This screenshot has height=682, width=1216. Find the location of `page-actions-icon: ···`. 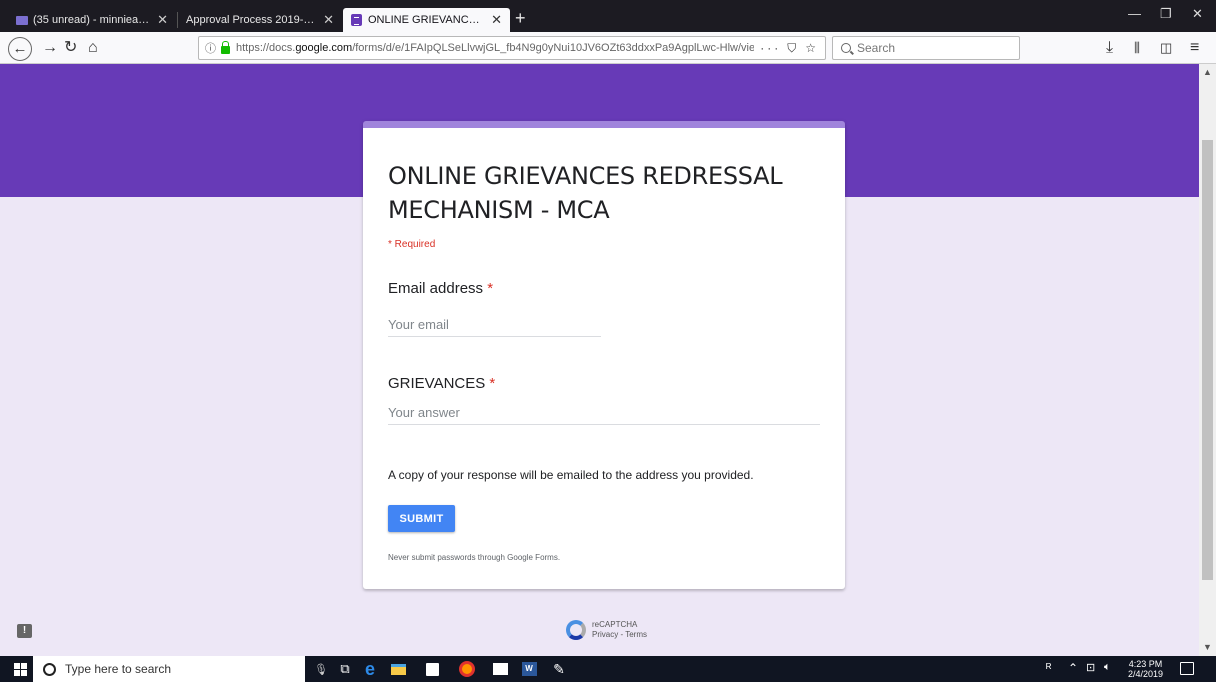

page-actions-icon: ··· is located at coordinates (770, 48).